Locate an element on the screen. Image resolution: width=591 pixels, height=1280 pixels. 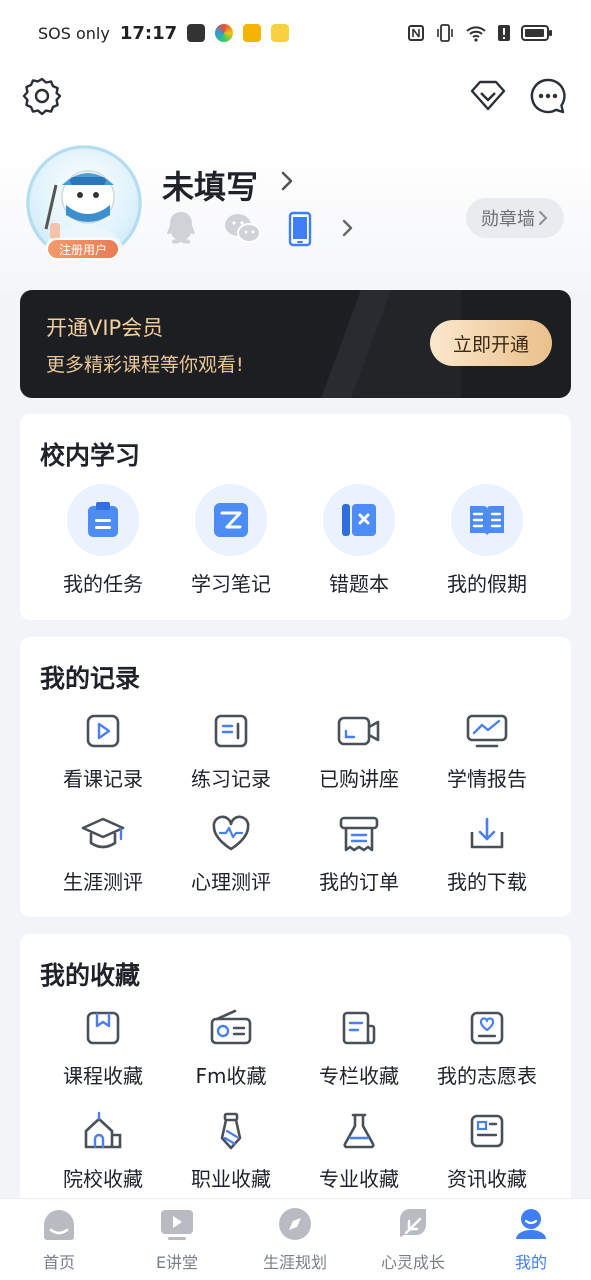
section-title: 校内学习 is located at coordinates (90, 455).